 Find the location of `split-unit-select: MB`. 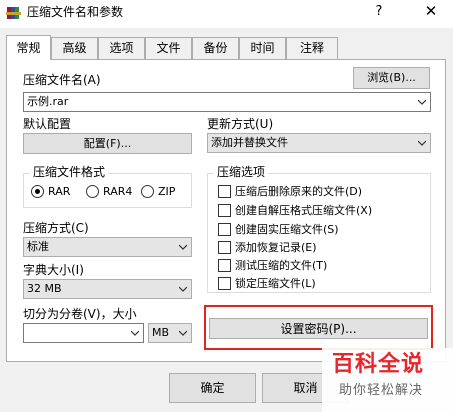

split-unit-select: MB is located at coordinates (170, 333).